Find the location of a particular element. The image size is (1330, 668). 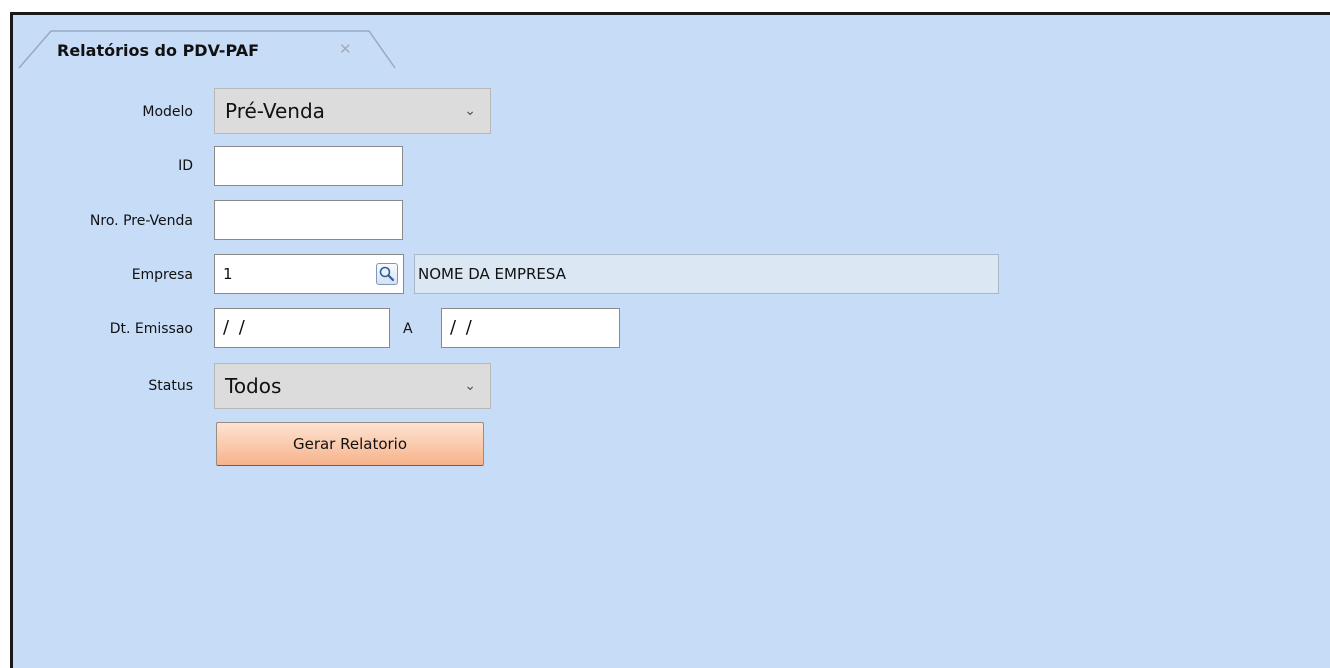

search-icon is located at coordinates (387, 274).